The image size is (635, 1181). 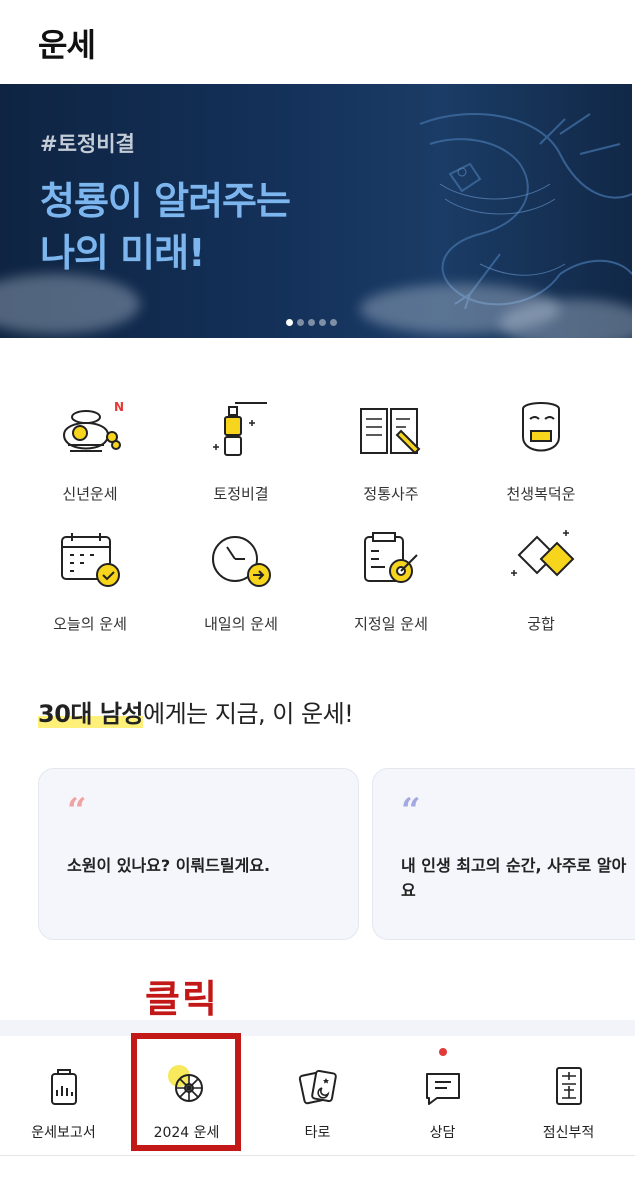 I want to click on report-bag-icon, so click(x=63, y=1087).